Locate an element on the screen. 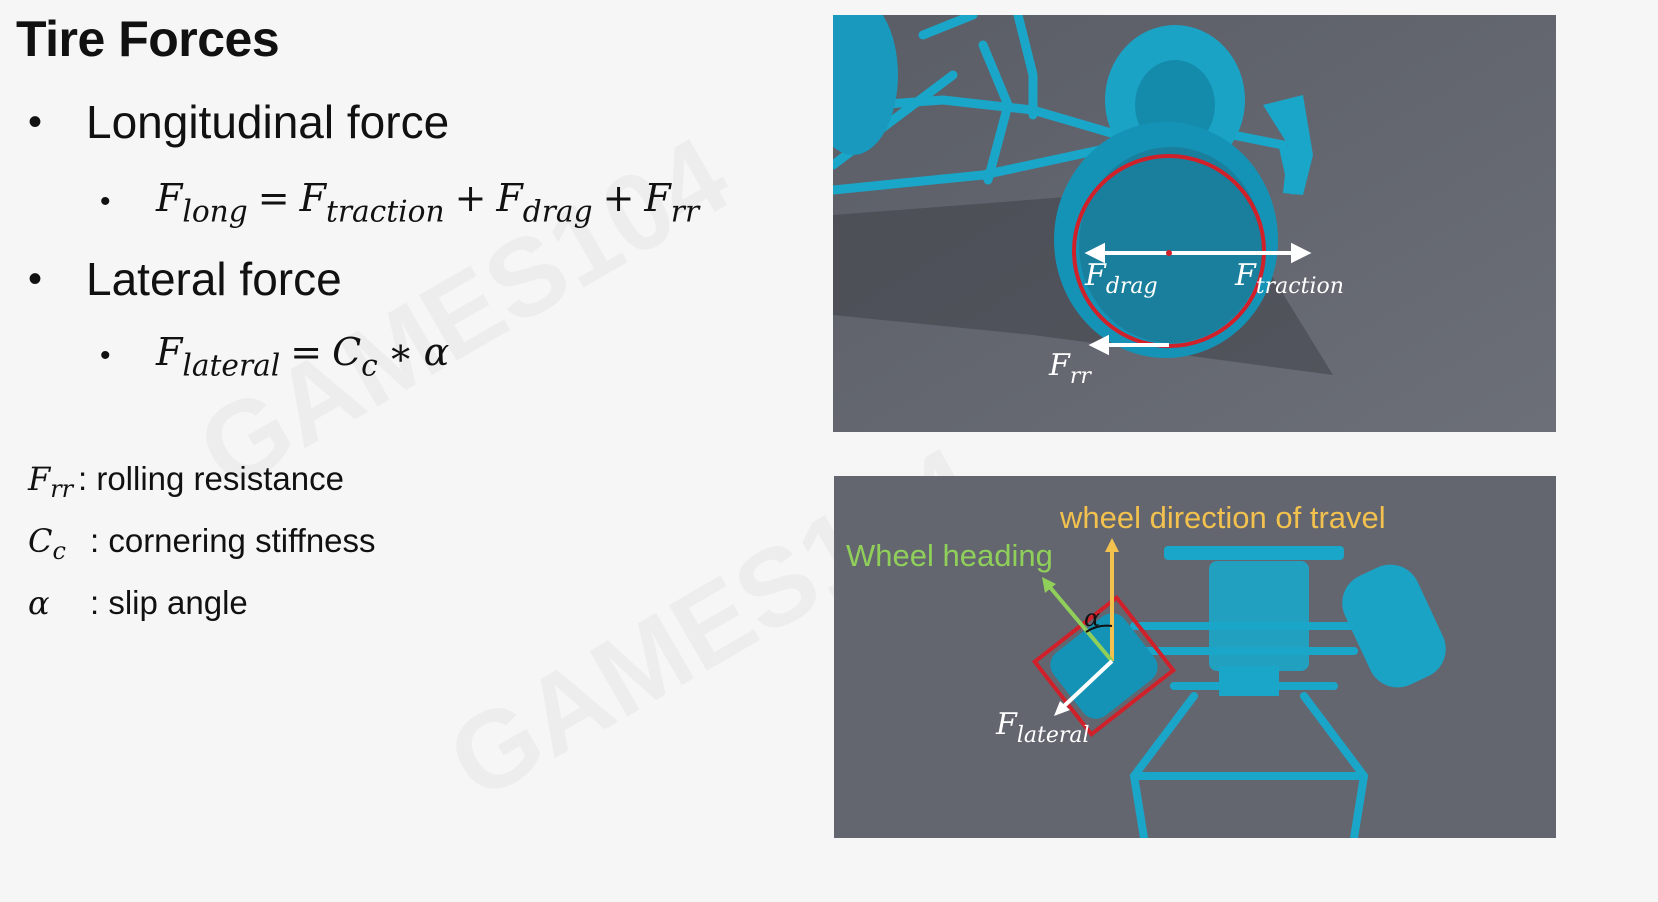  label-travel: wheel direction of travel is located at coordinates (1222, 517).